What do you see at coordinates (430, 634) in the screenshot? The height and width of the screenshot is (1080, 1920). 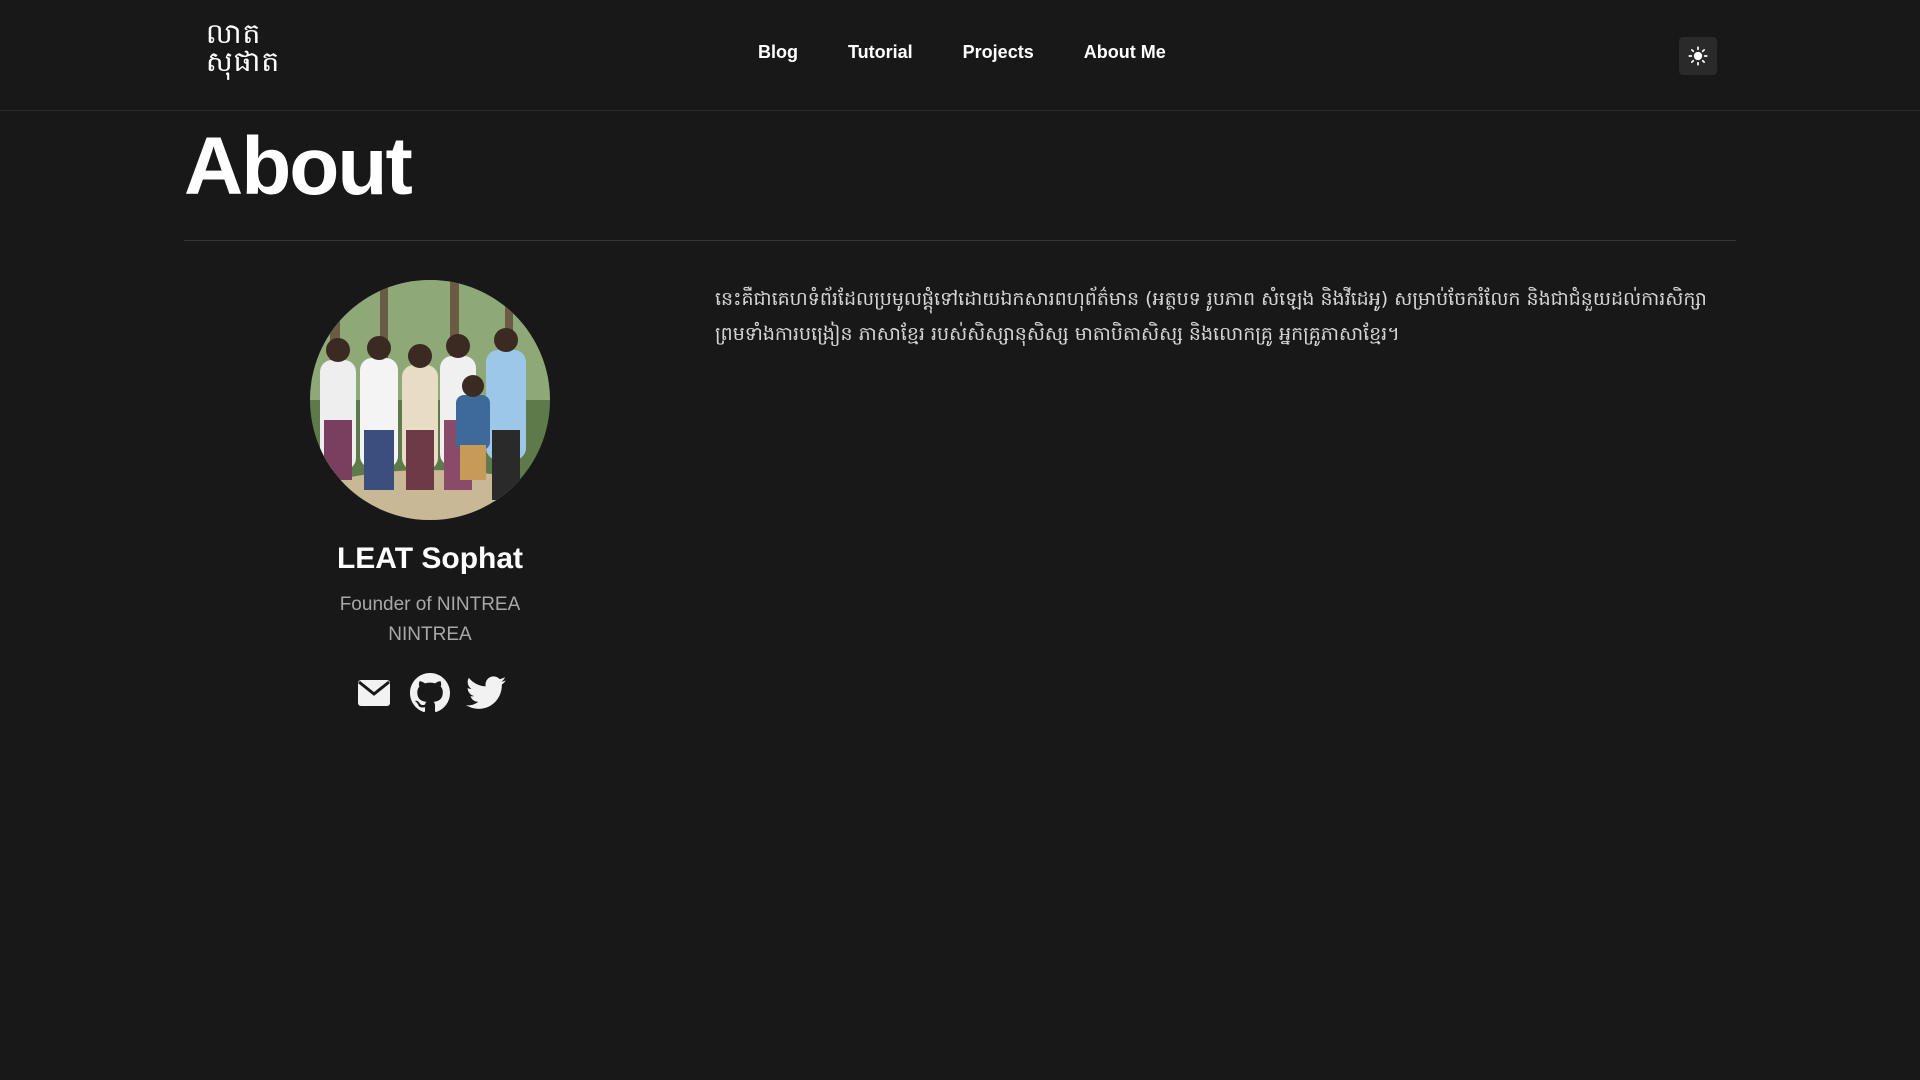 I see `profile-role-line2: NINTREA` at bounding box center [430, 634].